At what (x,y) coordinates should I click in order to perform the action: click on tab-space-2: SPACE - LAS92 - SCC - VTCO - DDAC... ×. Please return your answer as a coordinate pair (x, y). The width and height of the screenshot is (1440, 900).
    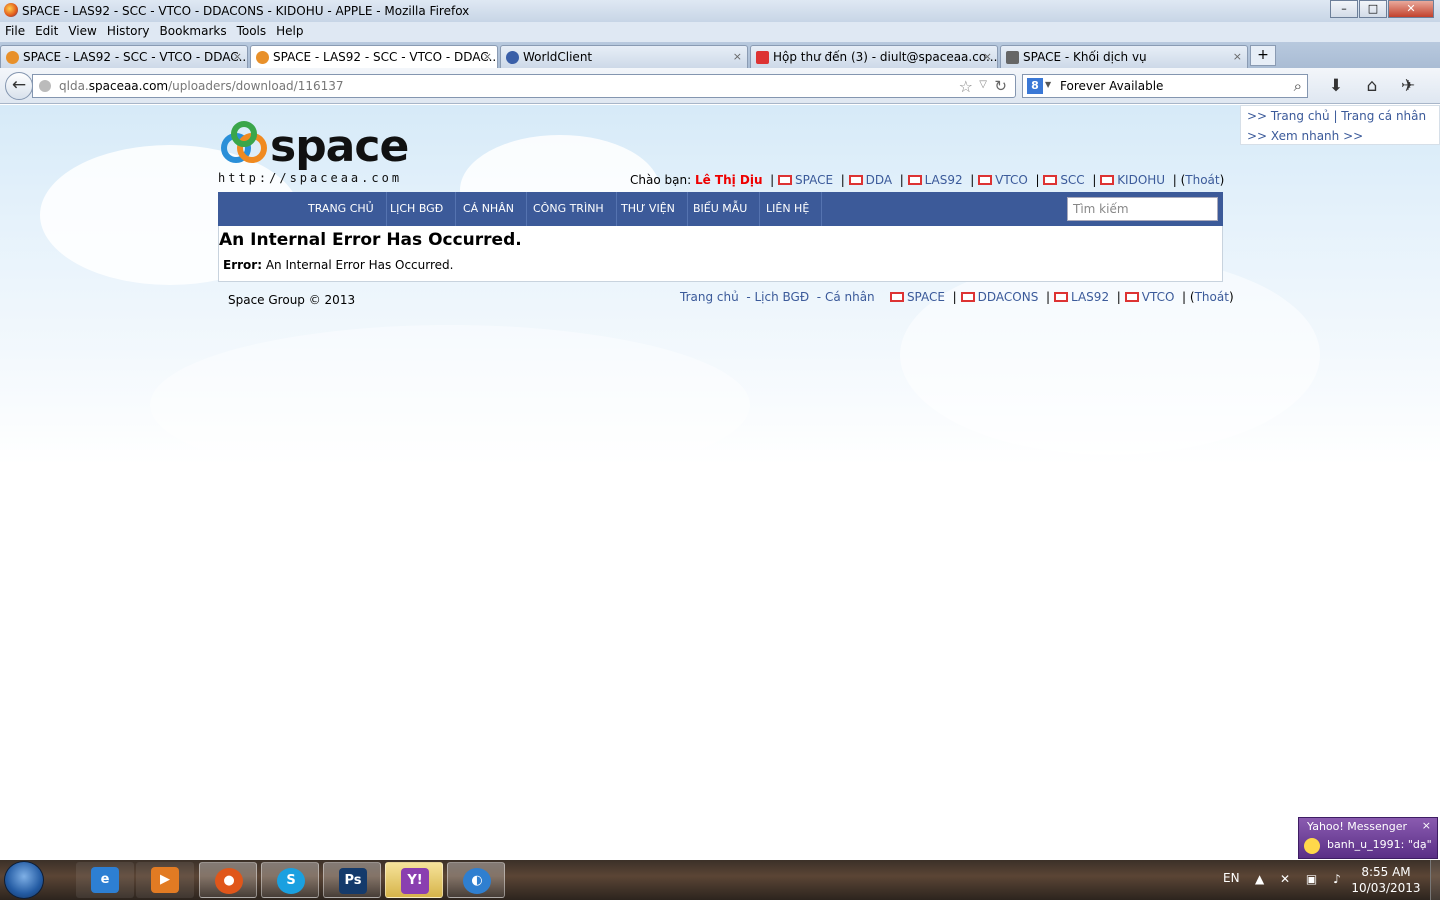
    Looking at the image, I should click on (374, 56).